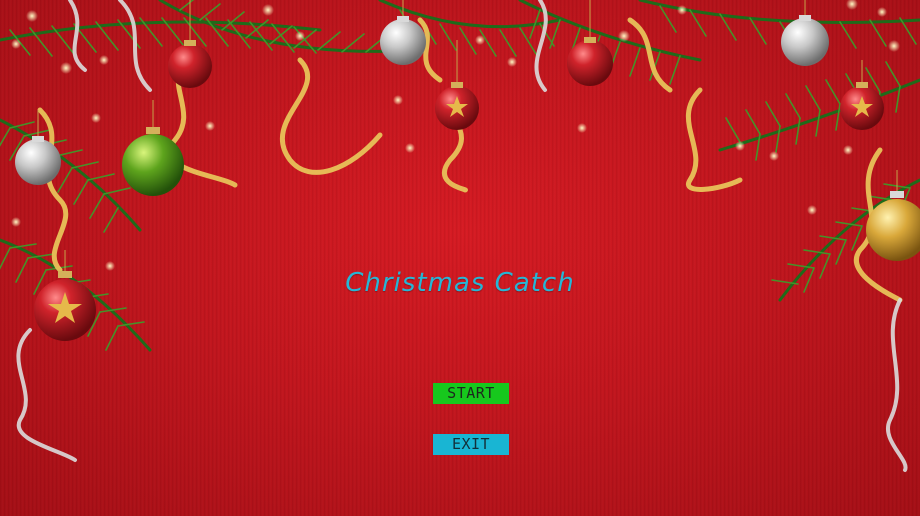  What do you see at coordinates (471, 393) in the screenshot?
I see `start-button: START` at bounding box center [471, 393].